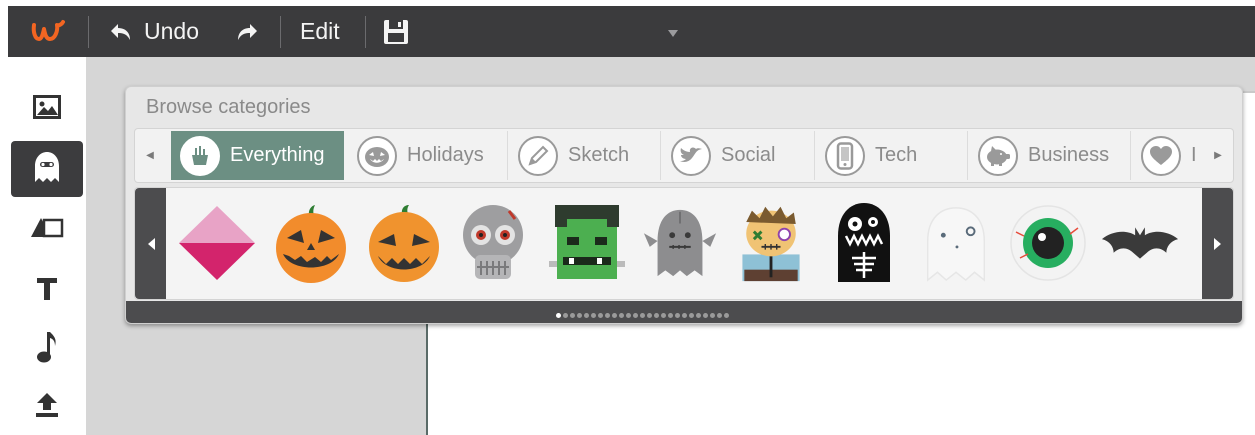 The image size is (1255, 435). What do you see at coordinates (228, 107) in the screenshot?
I see `panel-title: Browse categories` at bounding box center [228, 107].